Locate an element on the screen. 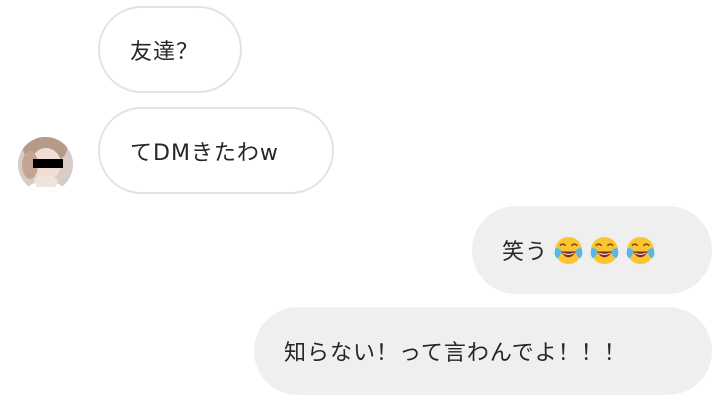 This screenshot has width=722, height=406. avatar is located at coordinates (45, 164).